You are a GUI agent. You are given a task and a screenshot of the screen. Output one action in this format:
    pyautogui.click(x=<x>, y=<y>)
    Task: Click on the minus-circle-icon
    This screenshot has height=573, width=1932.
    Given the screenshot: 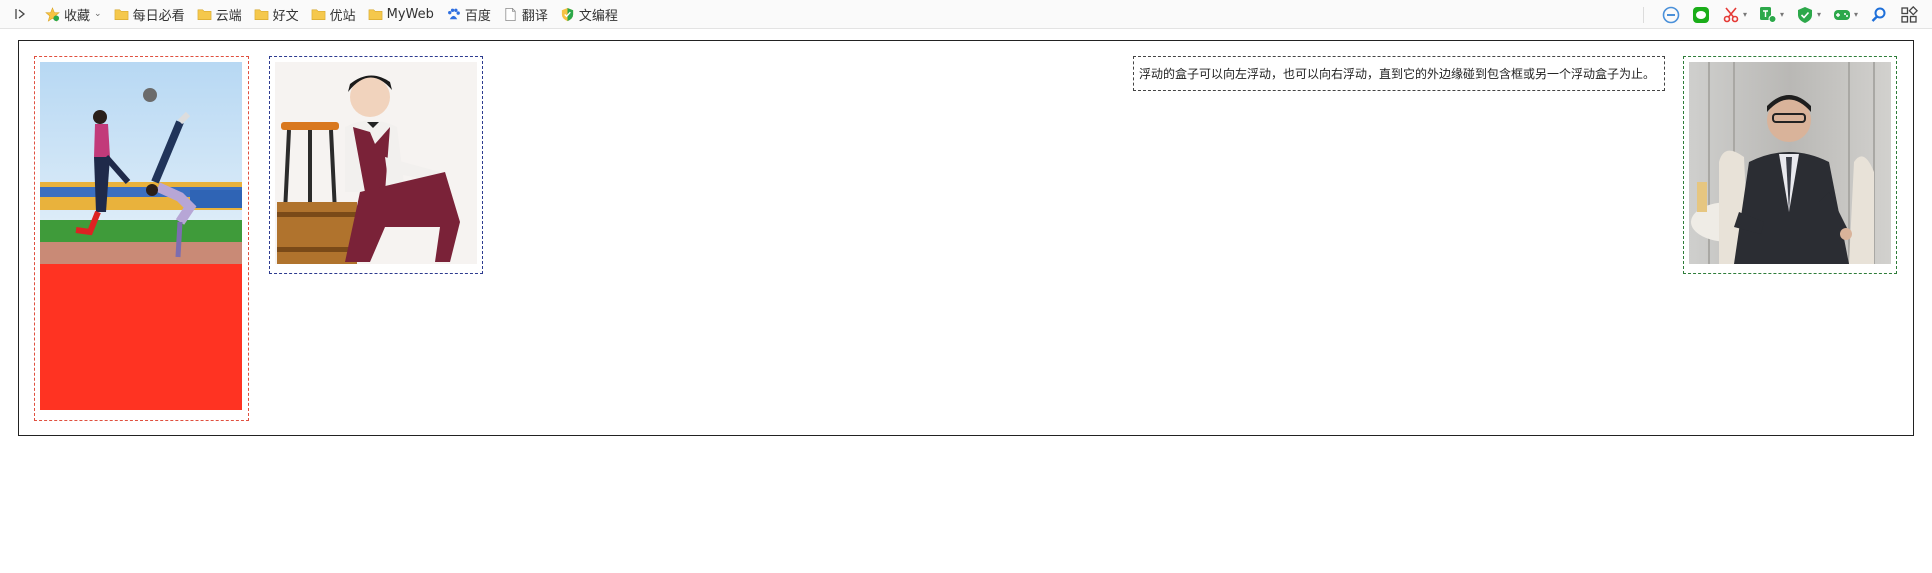 What is the action you would take?
    pyautogui.click(x=1671, y=14)
    